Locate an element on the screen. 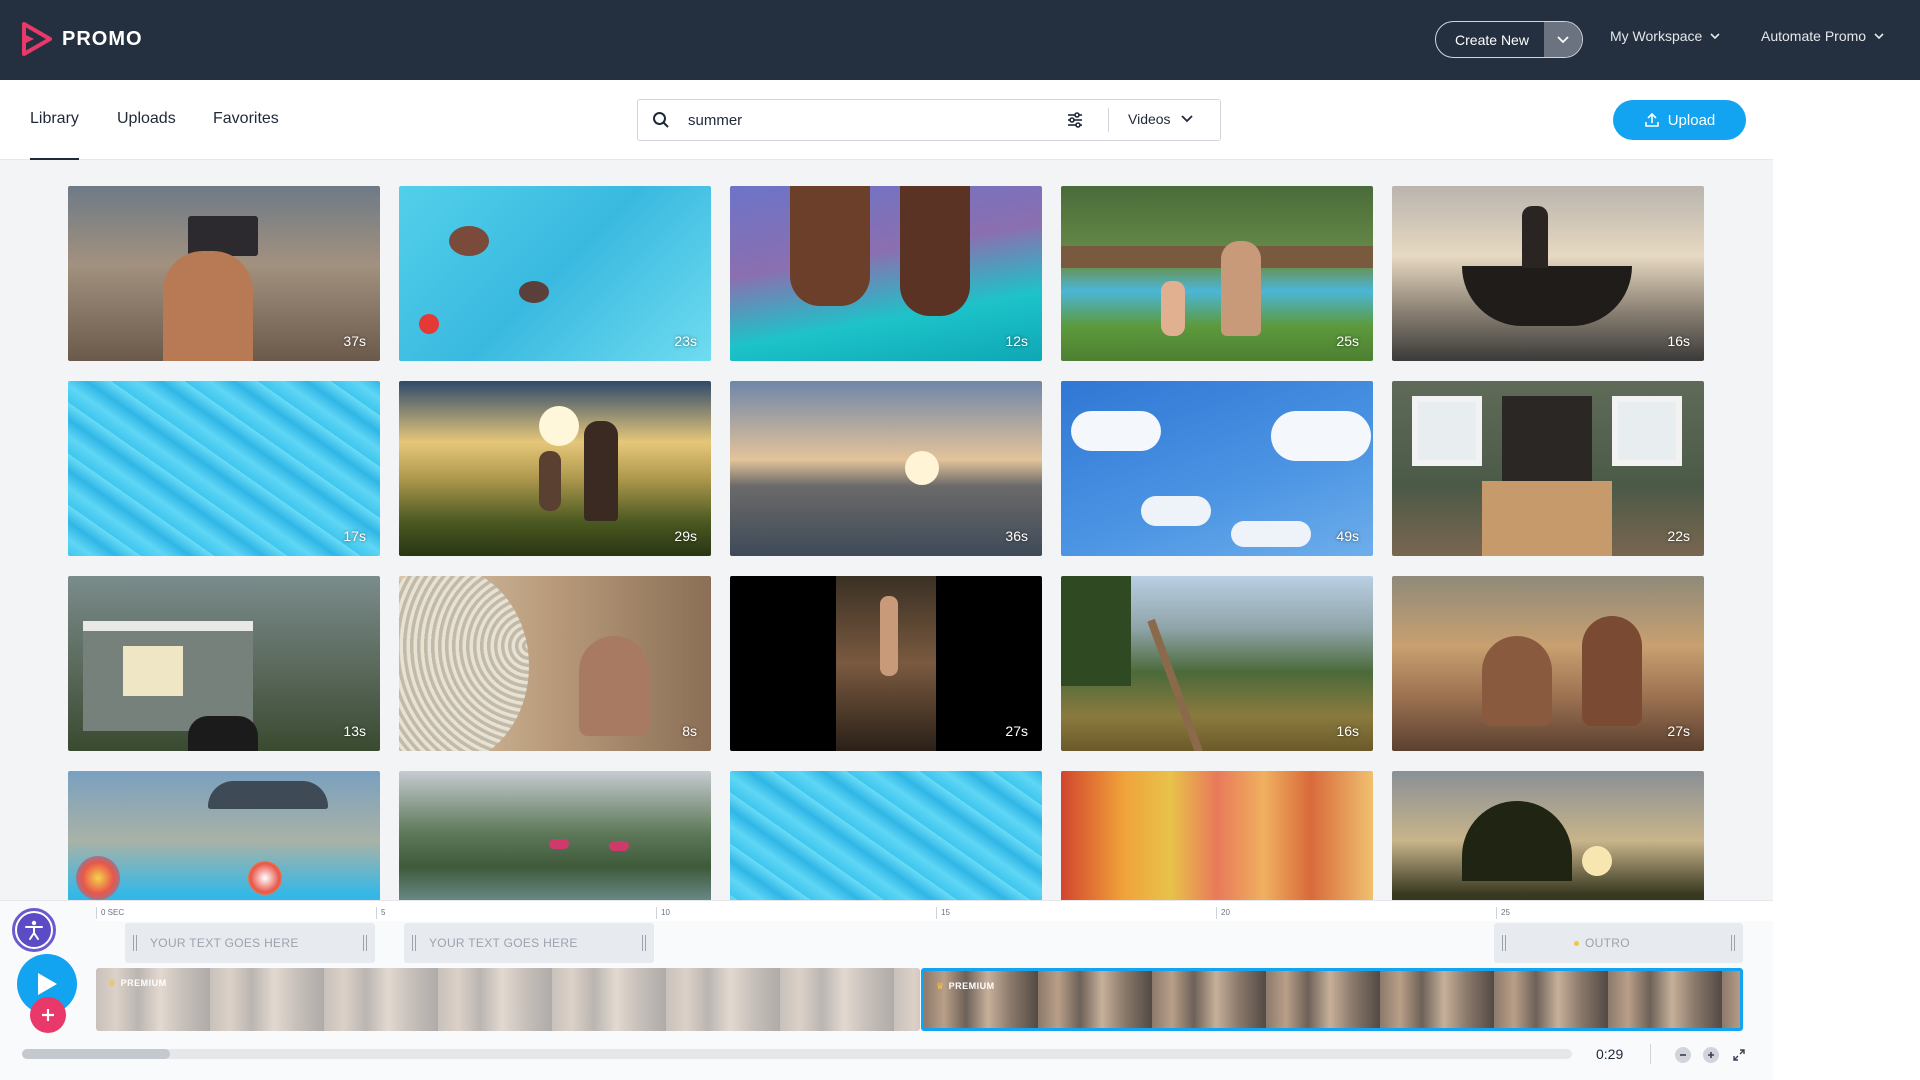 The height and width of the screenshot is (1080, 1920). duration-label: 37s is located at coordinates (354, 341).